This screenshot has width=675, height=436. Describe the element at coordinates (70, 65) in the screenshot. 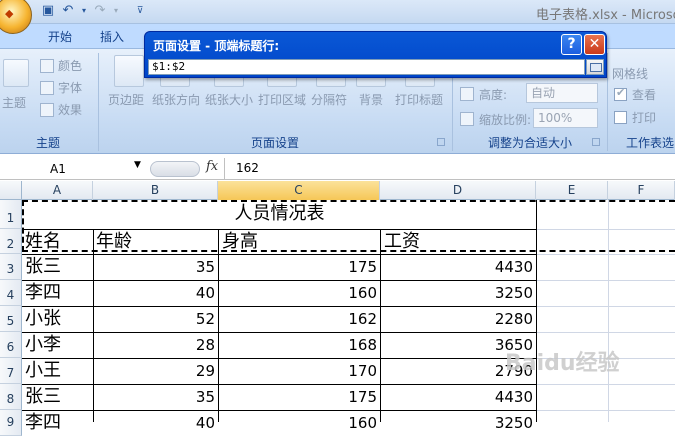

I see `colors-button: 颜色` at that location.